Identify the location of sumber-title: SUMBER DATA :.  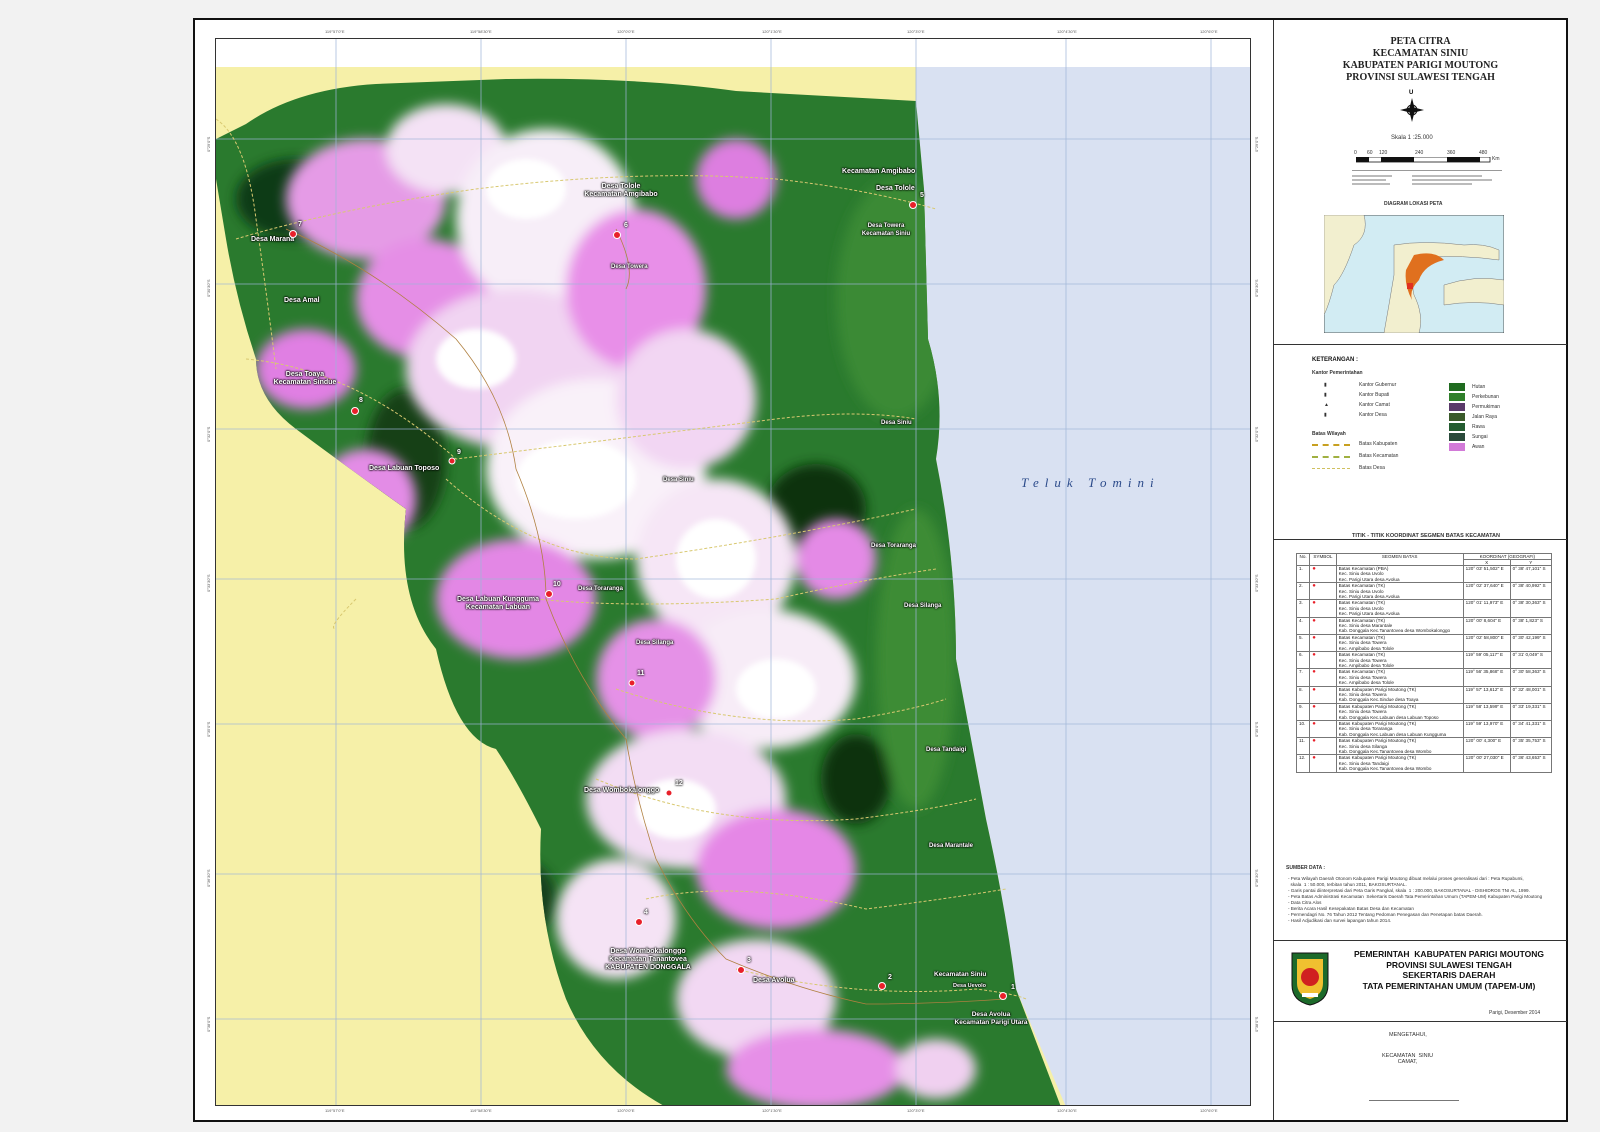
(1306, 868).